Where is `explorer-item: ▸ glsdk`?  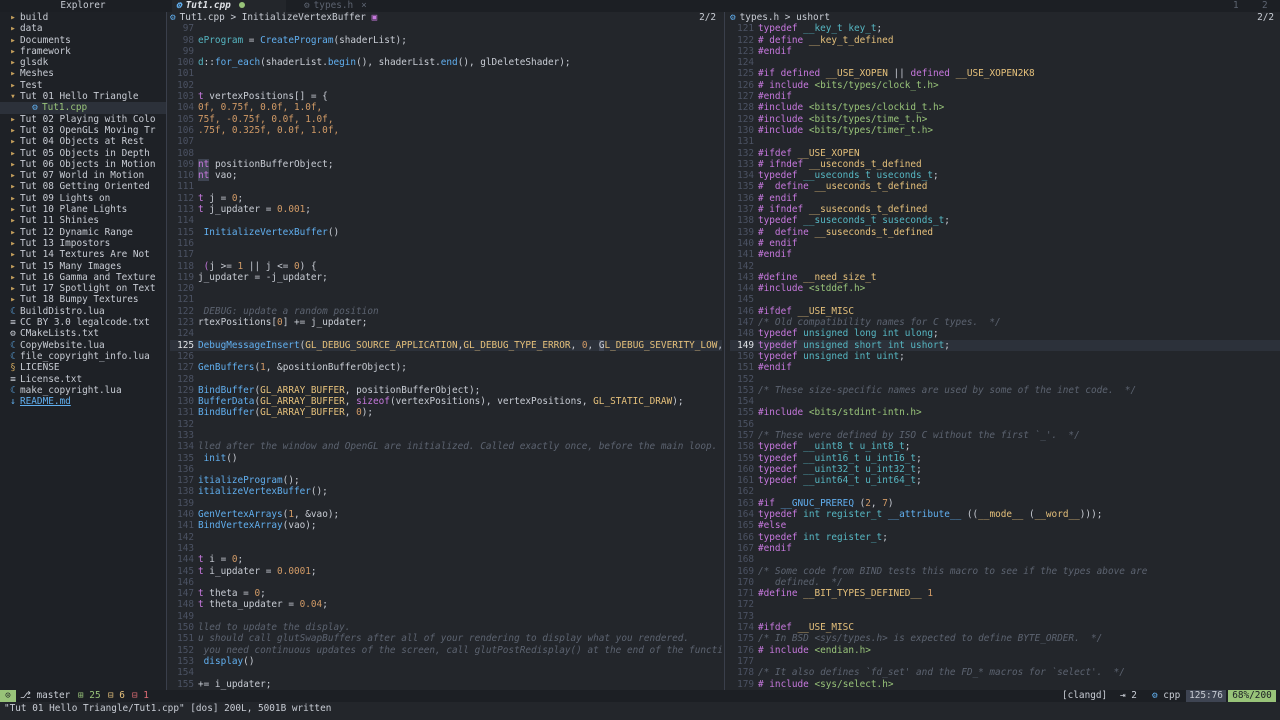
explorer-item: ▸ glsdk is located at coordinates (83, 62).